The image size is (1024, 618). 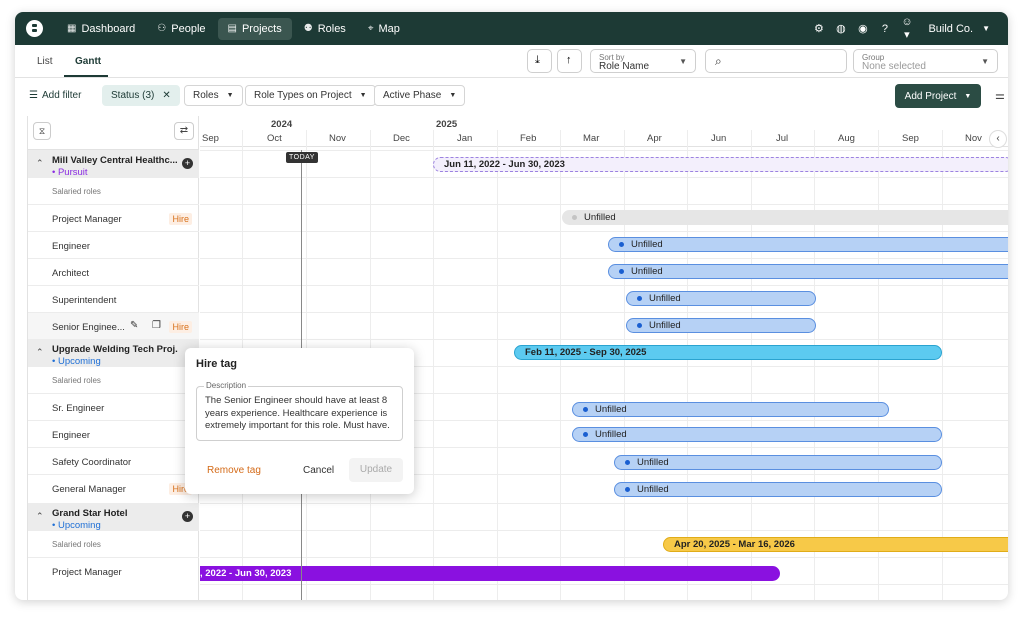 What do you see at coordinates (113, 379) in the screenshot?
I see `salaried-roles-header: Salaried roles` at bounding box center [113, 379].